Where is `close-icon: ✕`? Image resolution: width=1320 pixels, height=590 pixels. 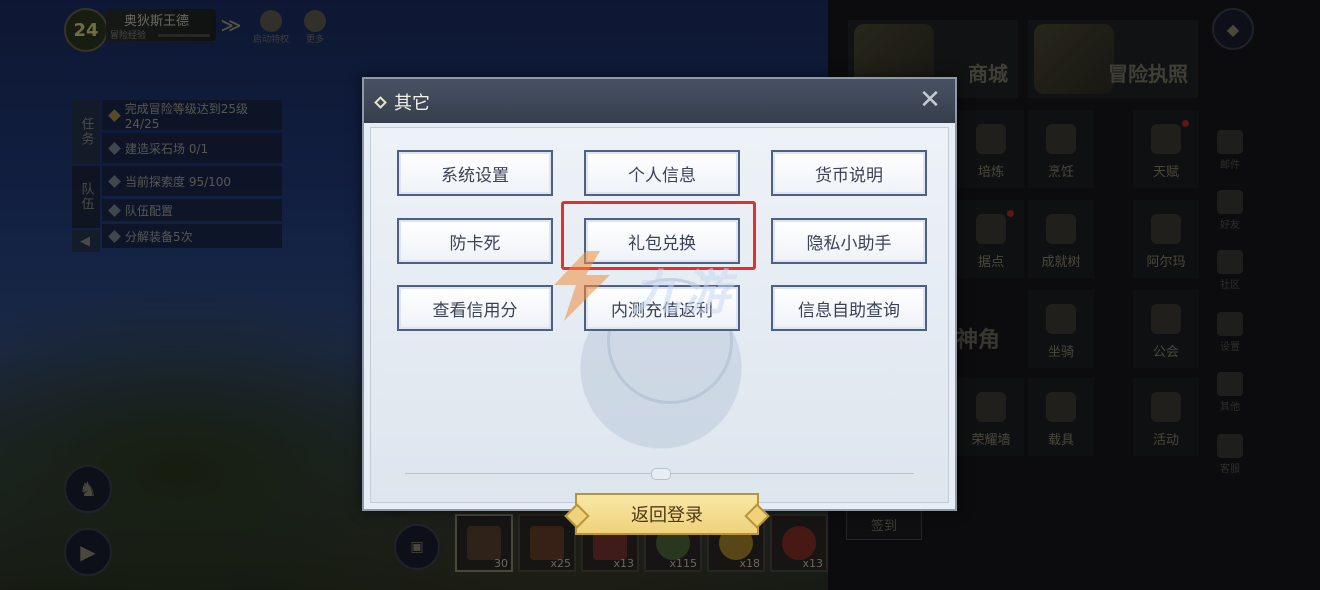
close-icon: ✕ is located at coordinates (930, 100).